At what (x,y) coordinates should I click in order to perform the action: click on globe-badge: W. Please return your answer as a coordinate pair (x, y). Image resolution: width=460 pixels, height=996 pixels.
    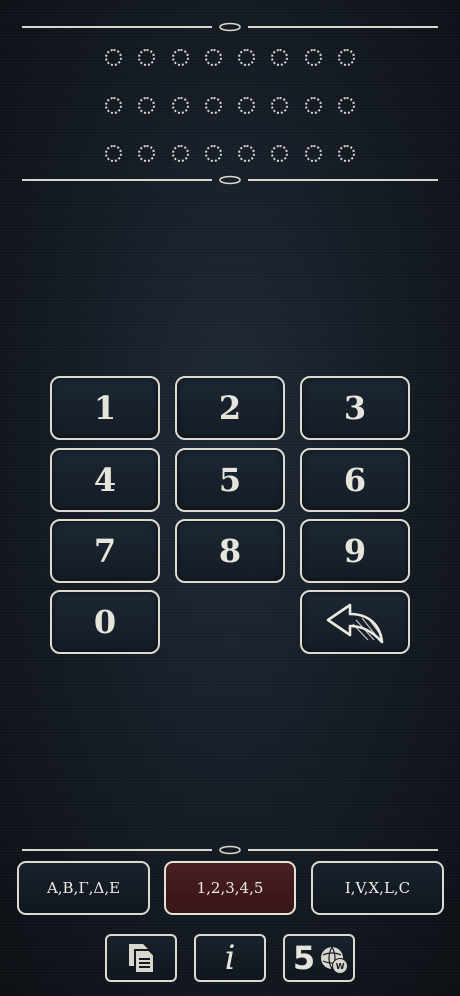
    Looking at the image, I should click on (340, 966).